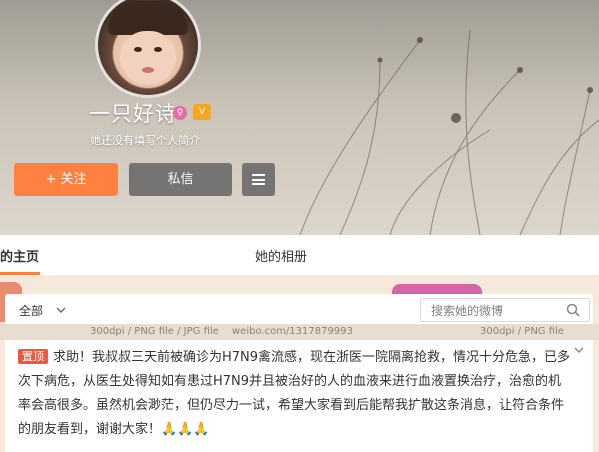 Image resolution: width=599 pixels, height=452 pixels. Describe the element at coordinates (145, 140) in the screenshot. I see `profile-bio: 她还没有填写个人简介` at that location.